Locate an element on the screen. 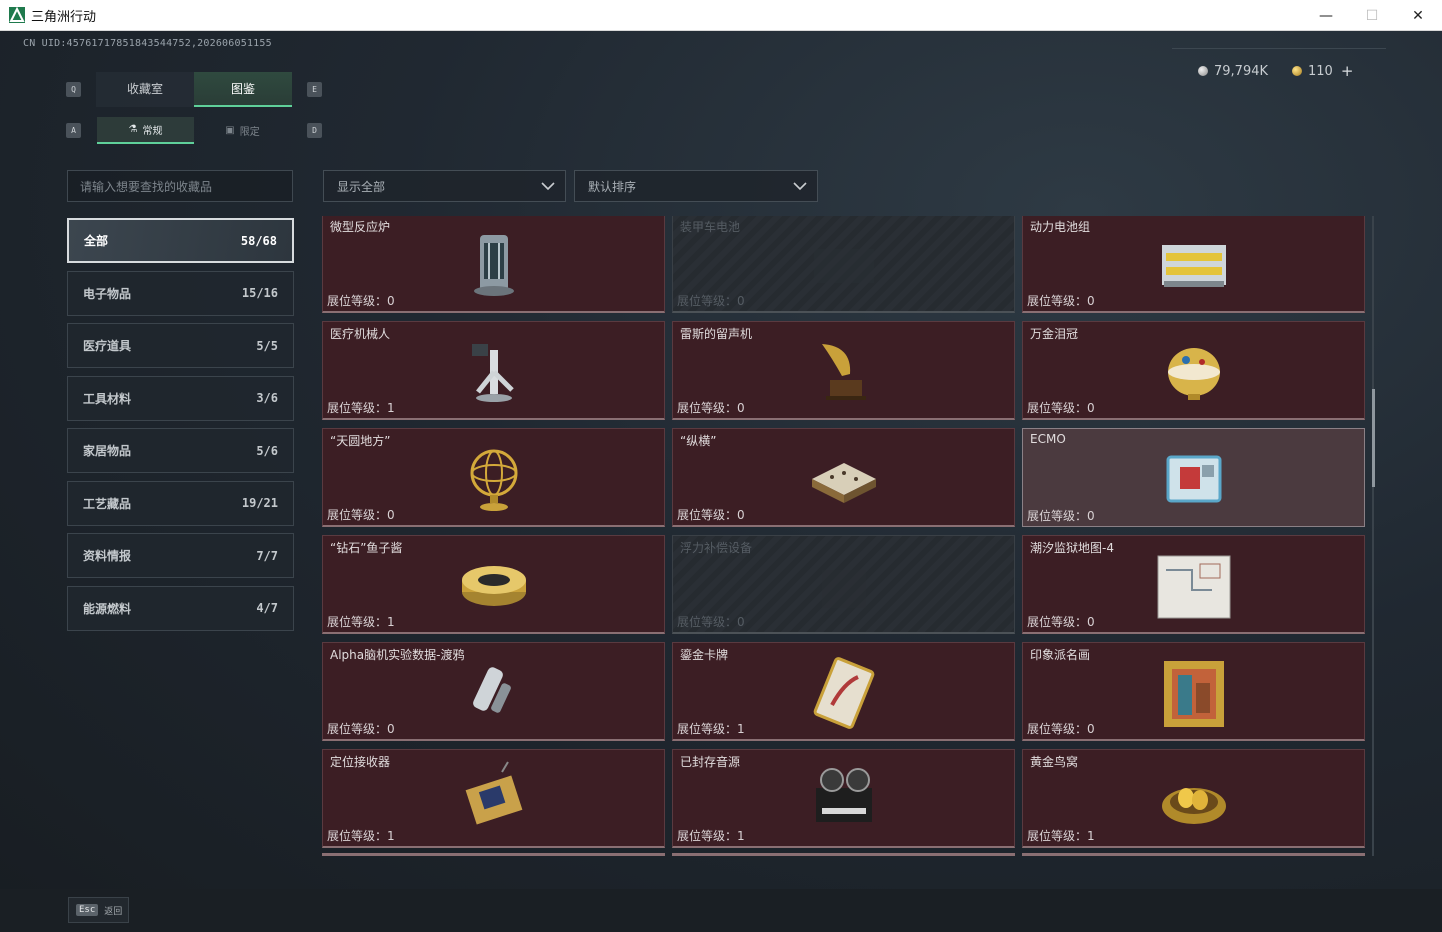 This screenshot has height=932, width=1442. category-item: 医疗道具 5/5 is located at coordinates (180, 345).